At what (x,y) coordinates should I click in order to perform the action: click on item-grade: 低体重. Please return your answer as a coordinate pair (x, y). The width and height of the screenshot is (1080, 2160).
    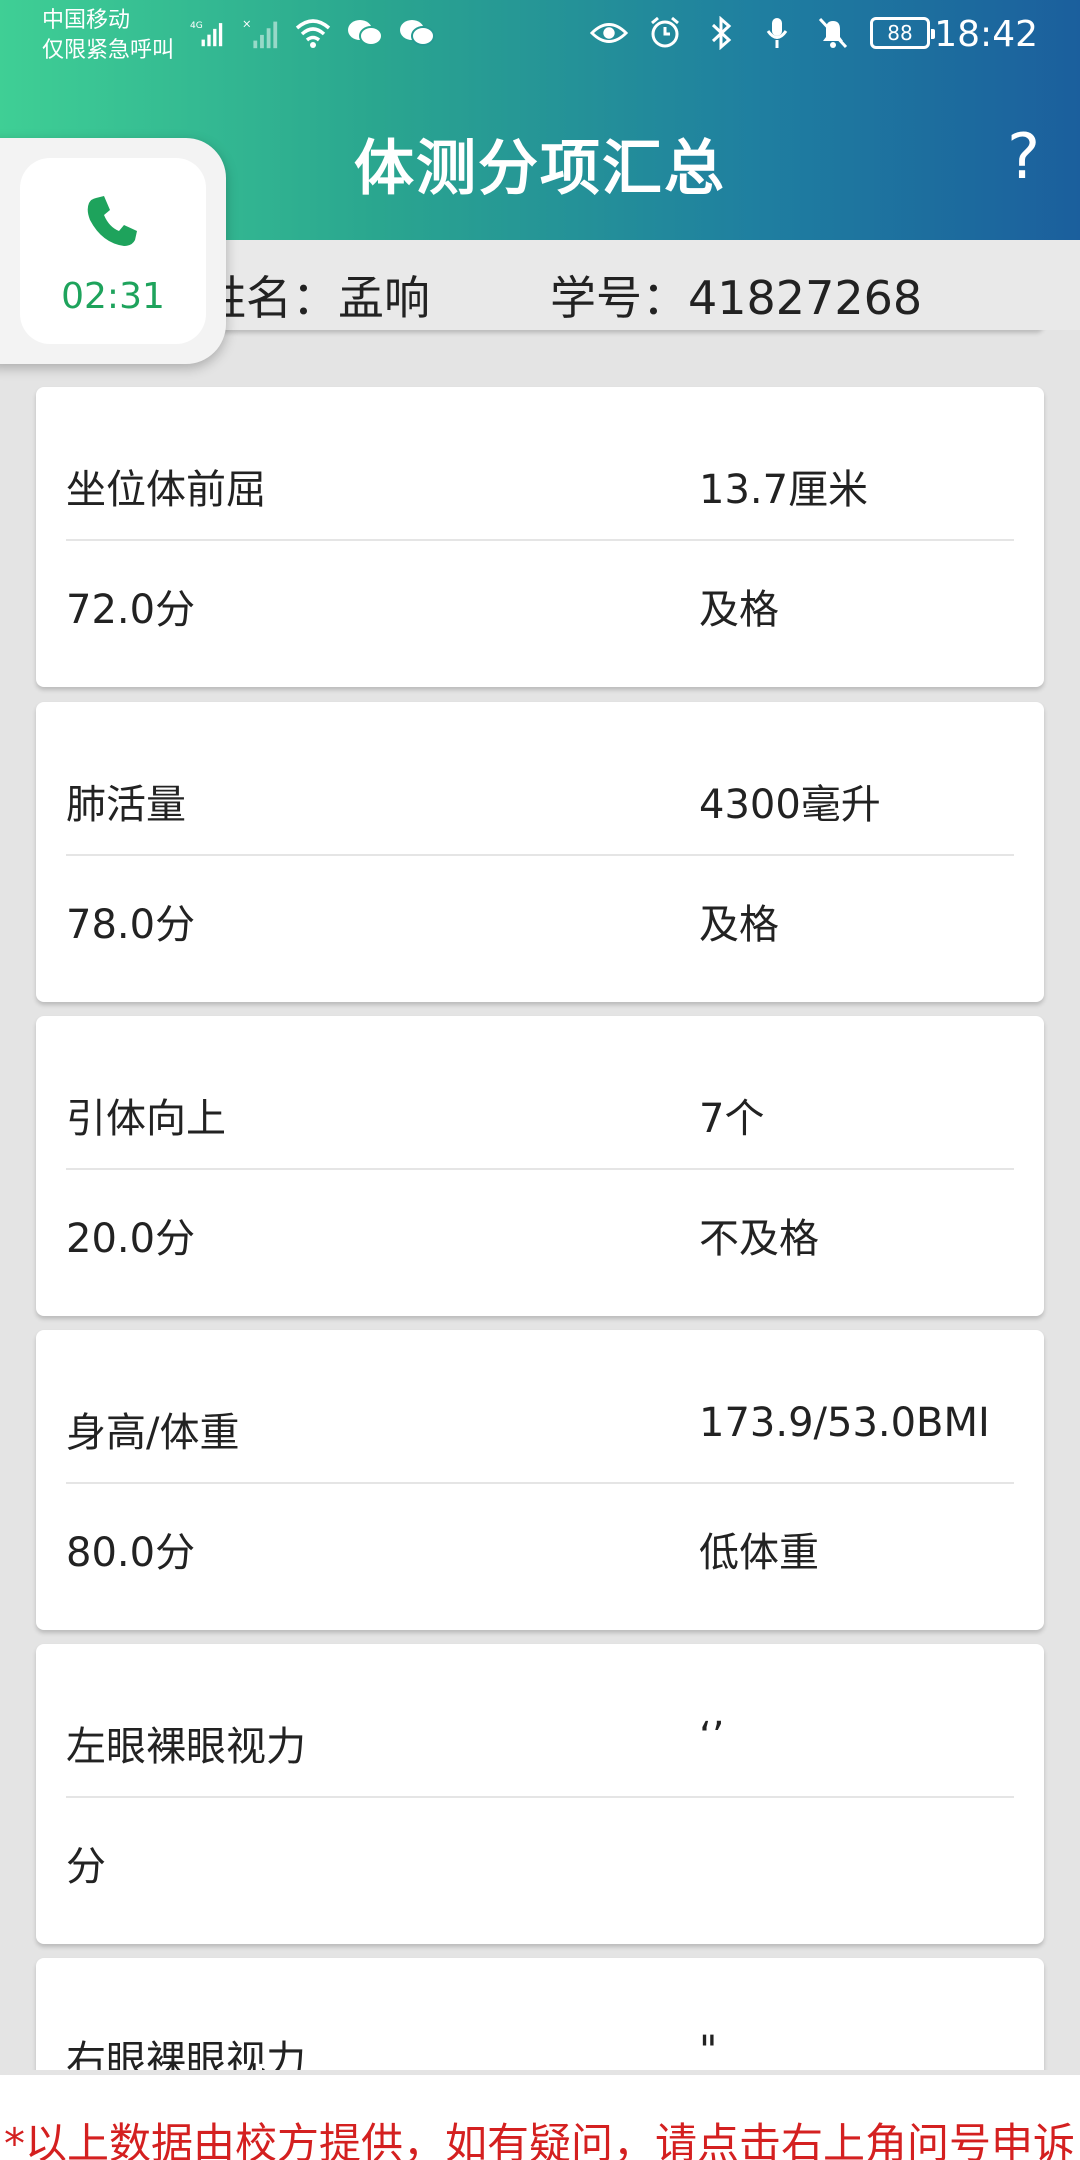
    Looking at the image, I should click on (759, 1553).